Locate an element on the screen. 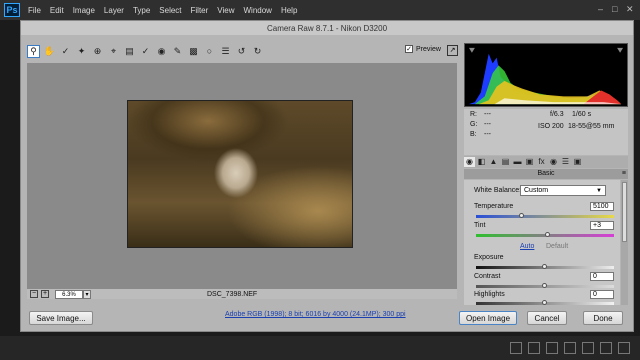  temperature-slider-thumb is located at coordinates (521, 215).